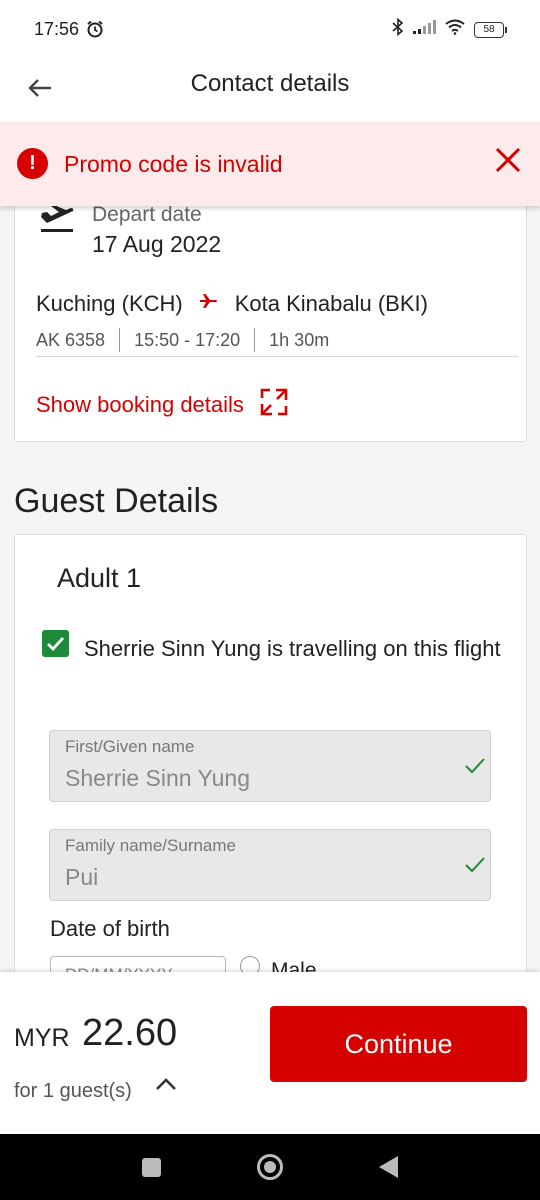 The height and width of the screenshot is (1200, 540). I want to click on system-back-button, so click(388, 1167).